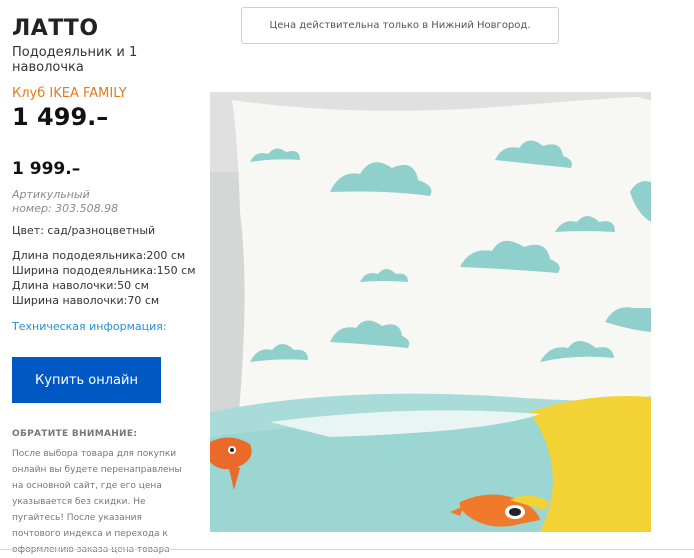  What do you see at coordinates (94, 454) in the screenshot?
I see `notice-line: После выбора товара для покупки` at bounding box center [94, 454].